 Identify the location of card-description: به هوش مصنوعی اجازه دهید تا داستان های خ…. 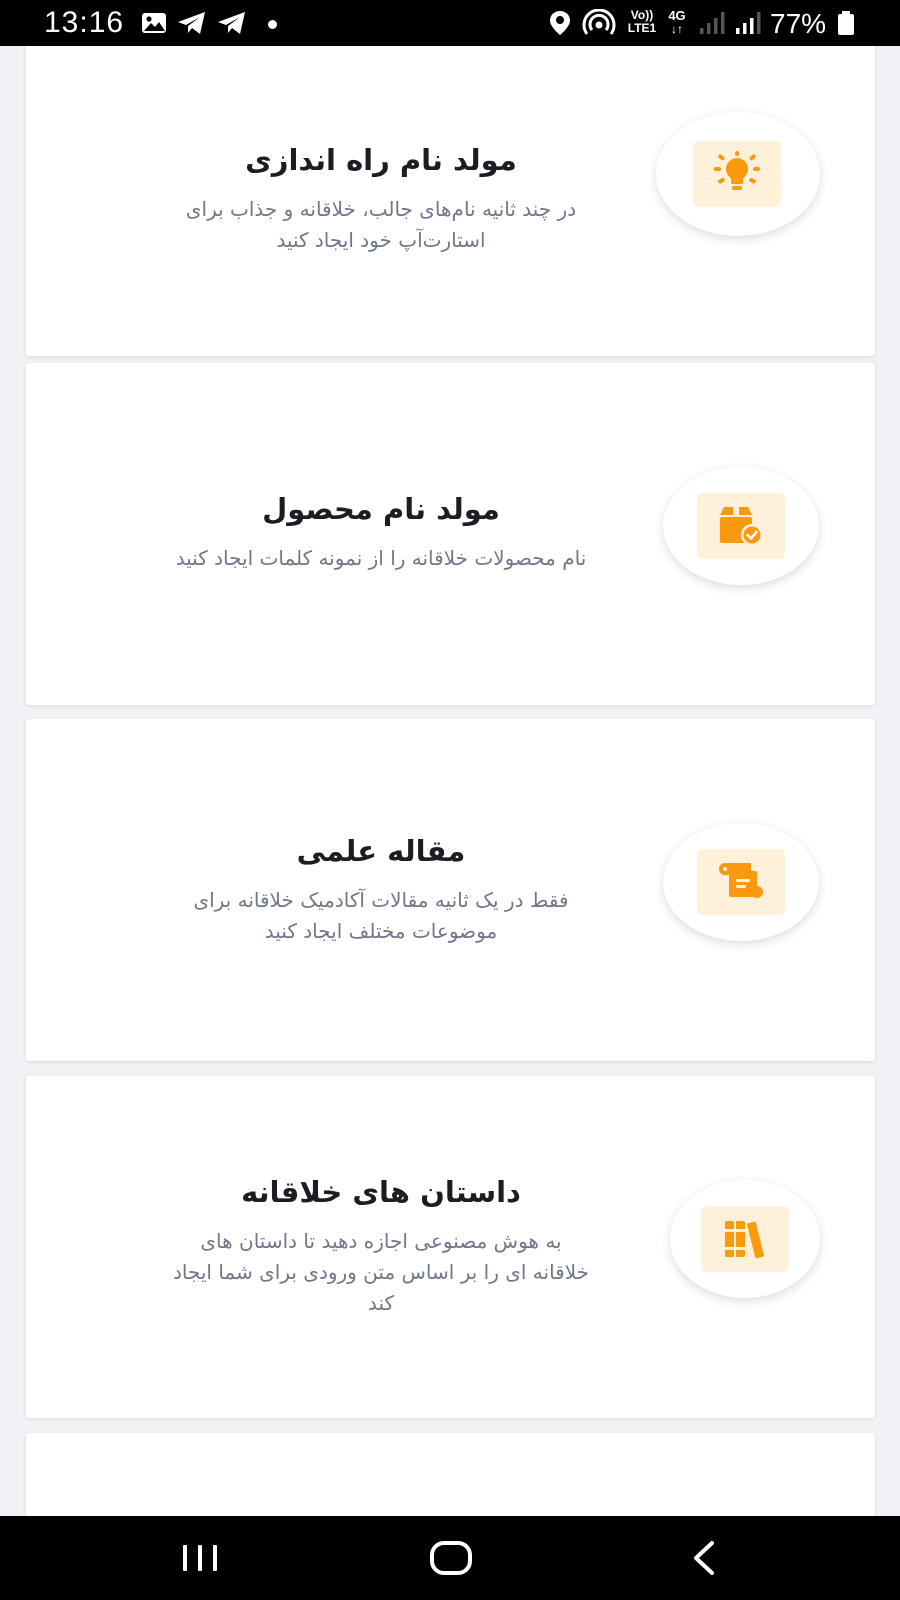
(381, 1272).